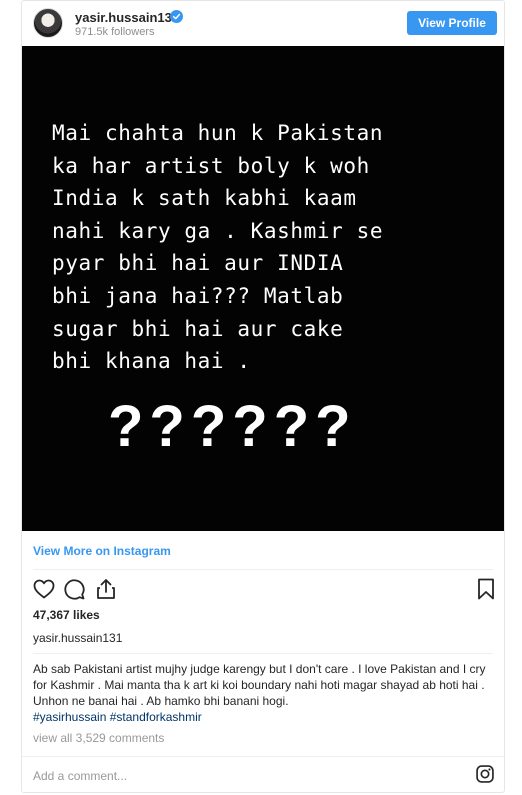  I want to click on avatar, so click(48, 23).